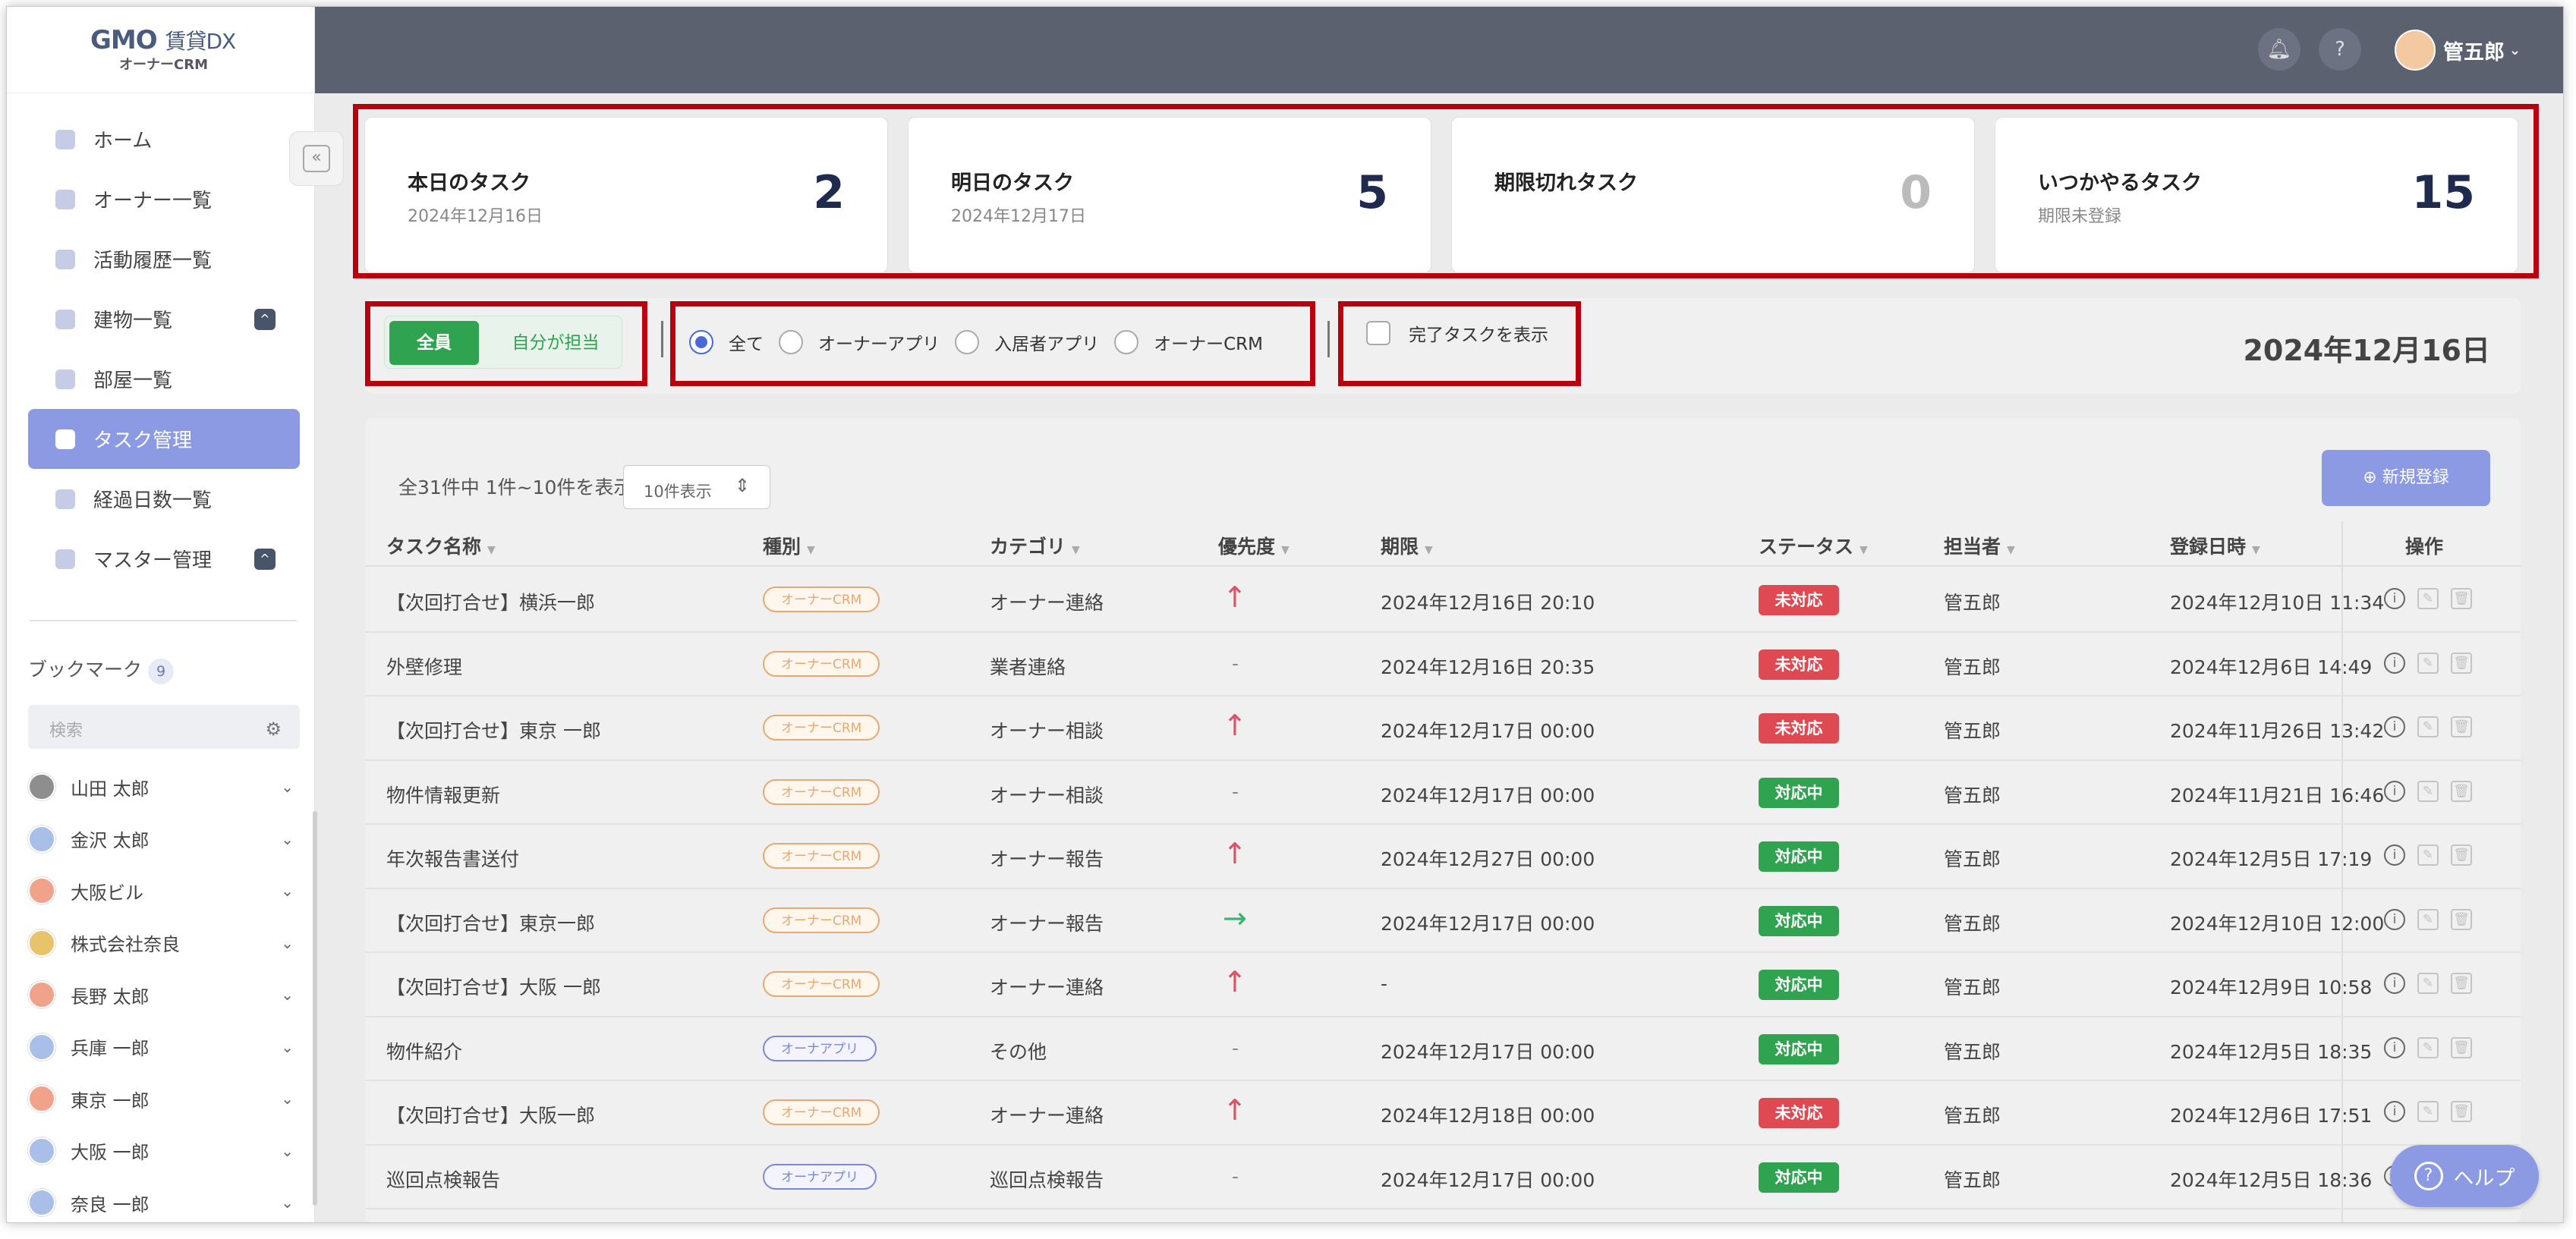 This screenshot has height=1239, width=2576. Describe the element at coordinates (493, 730) in the screenshot. I see `task-name: 【次回打合せ】東京 一郎` at that location.